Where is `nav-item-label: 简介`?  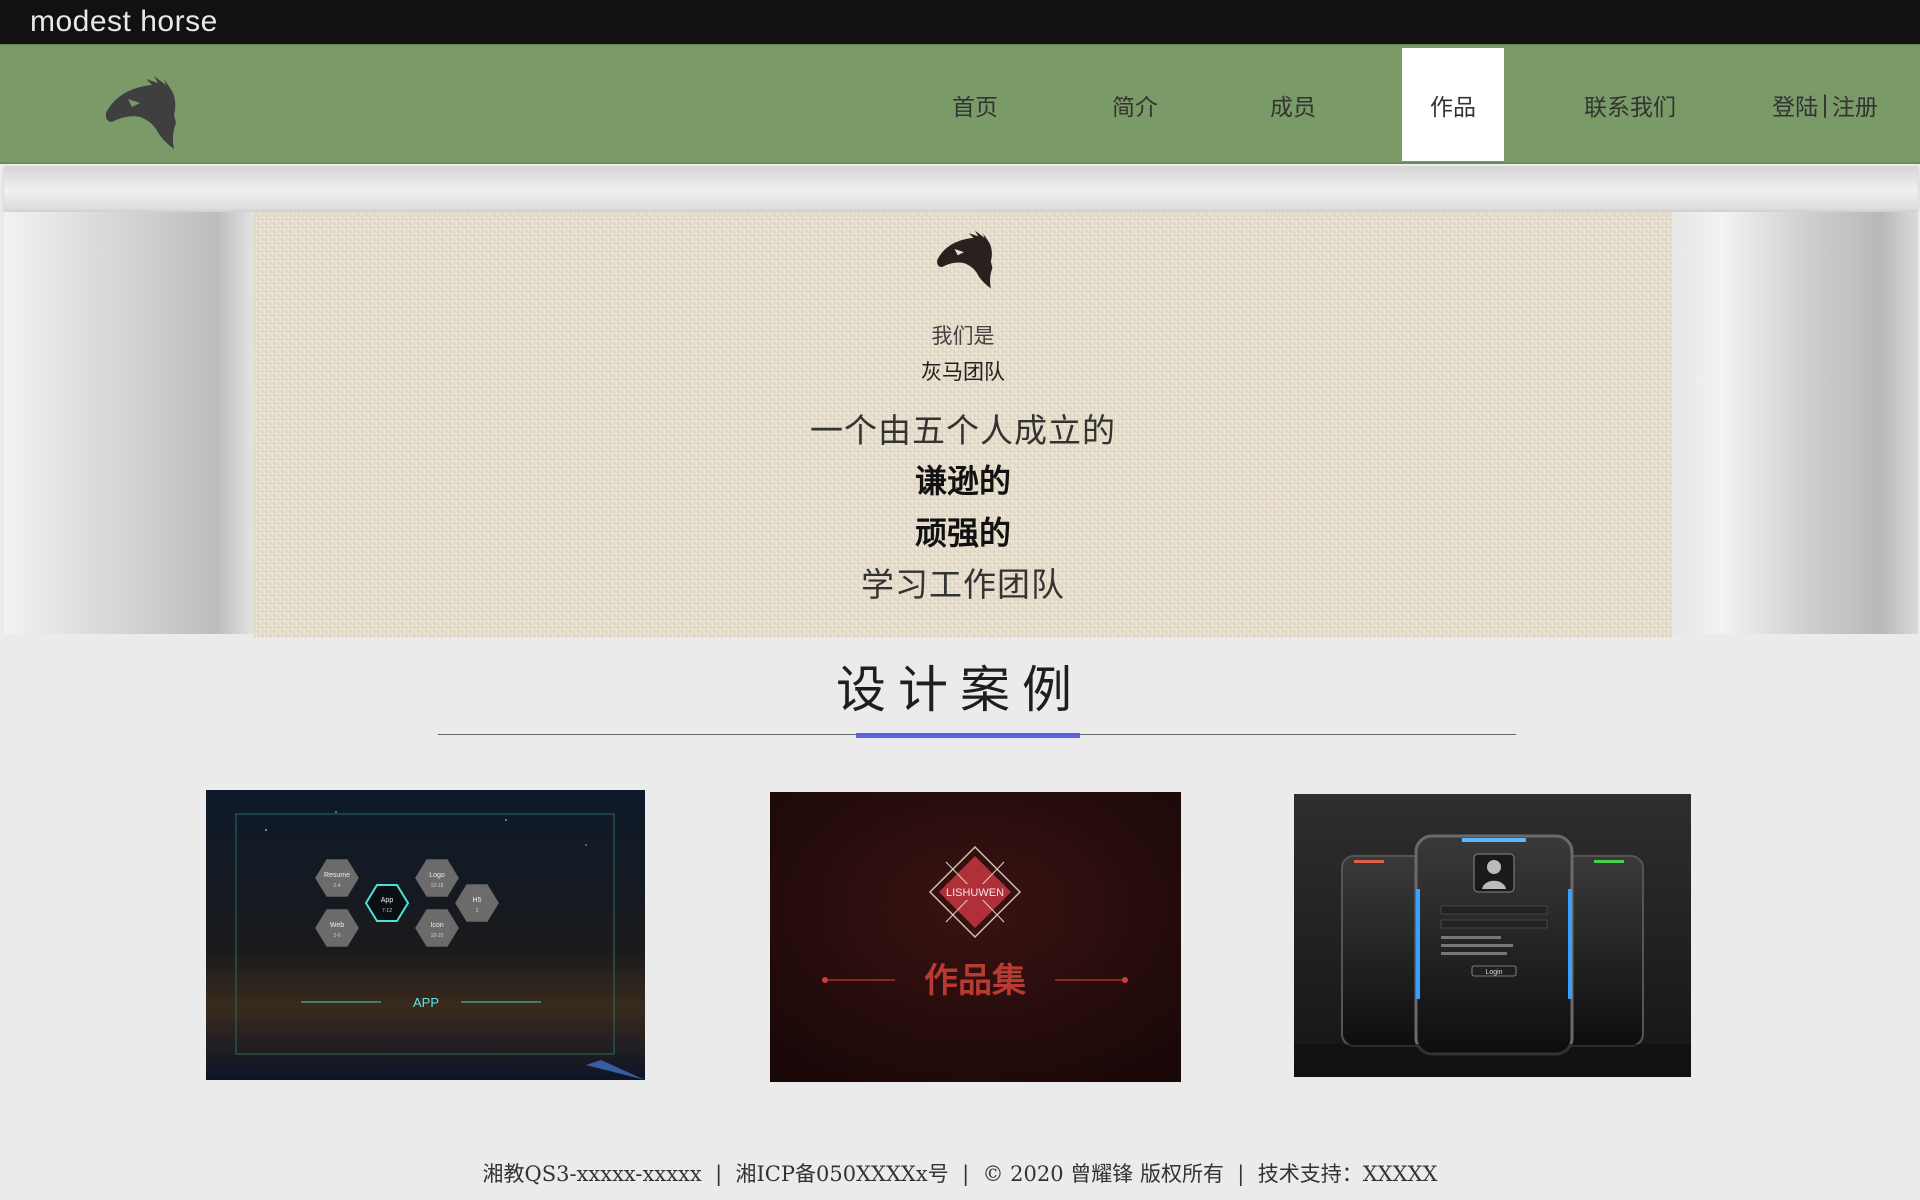
nav-item-label: 简介 is located at coordinates (1135, 107).